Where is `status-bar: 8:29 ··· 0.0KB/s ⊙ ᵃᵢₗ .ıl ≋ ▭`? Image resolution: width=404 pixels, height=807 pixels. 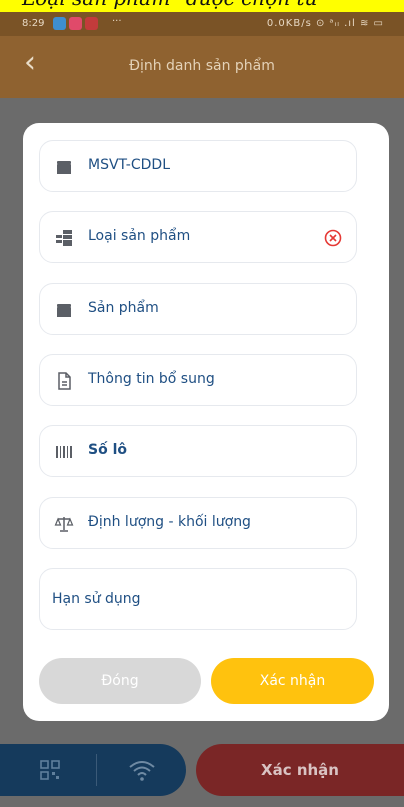 status-bar: 8:29 ··· 0.0KB/s ⊙ ᵃᵢₗ .ıl ≋ ▭ is located at coordinates (202, 24).